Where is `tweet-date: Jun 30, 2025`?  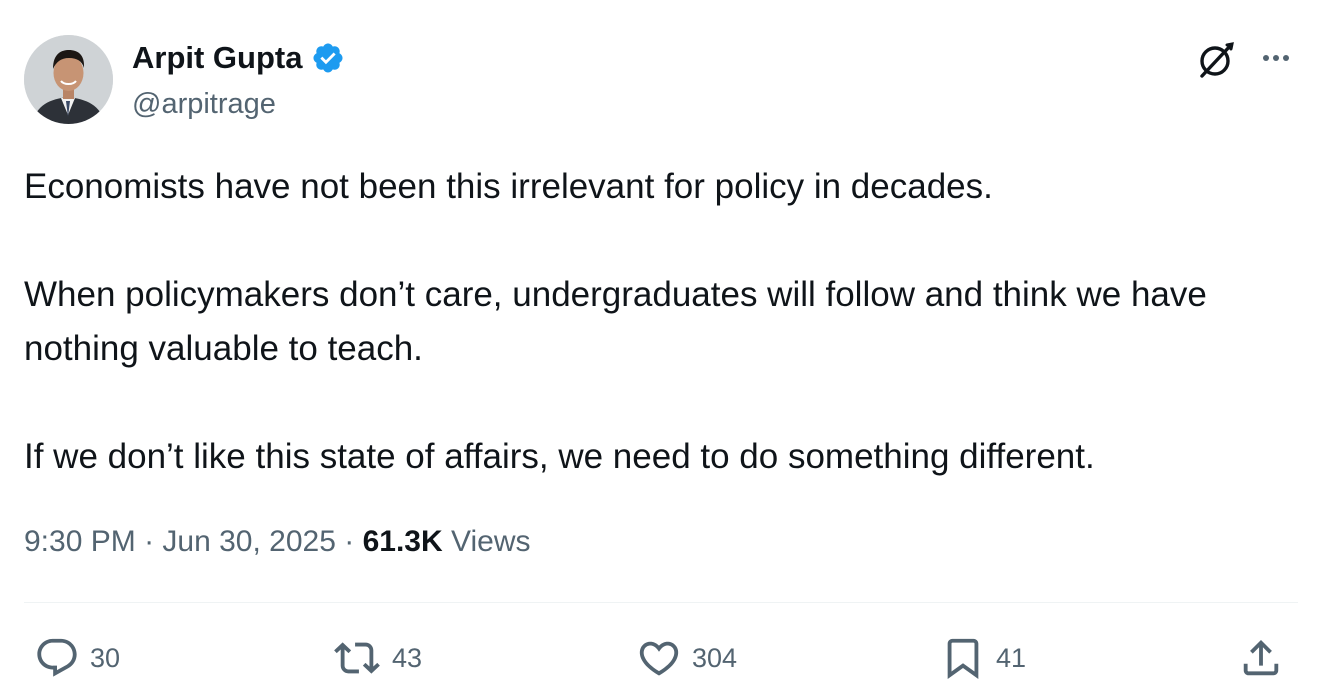 tweet-date: Jun 30, 2025 is located at coordinates (248, 541).